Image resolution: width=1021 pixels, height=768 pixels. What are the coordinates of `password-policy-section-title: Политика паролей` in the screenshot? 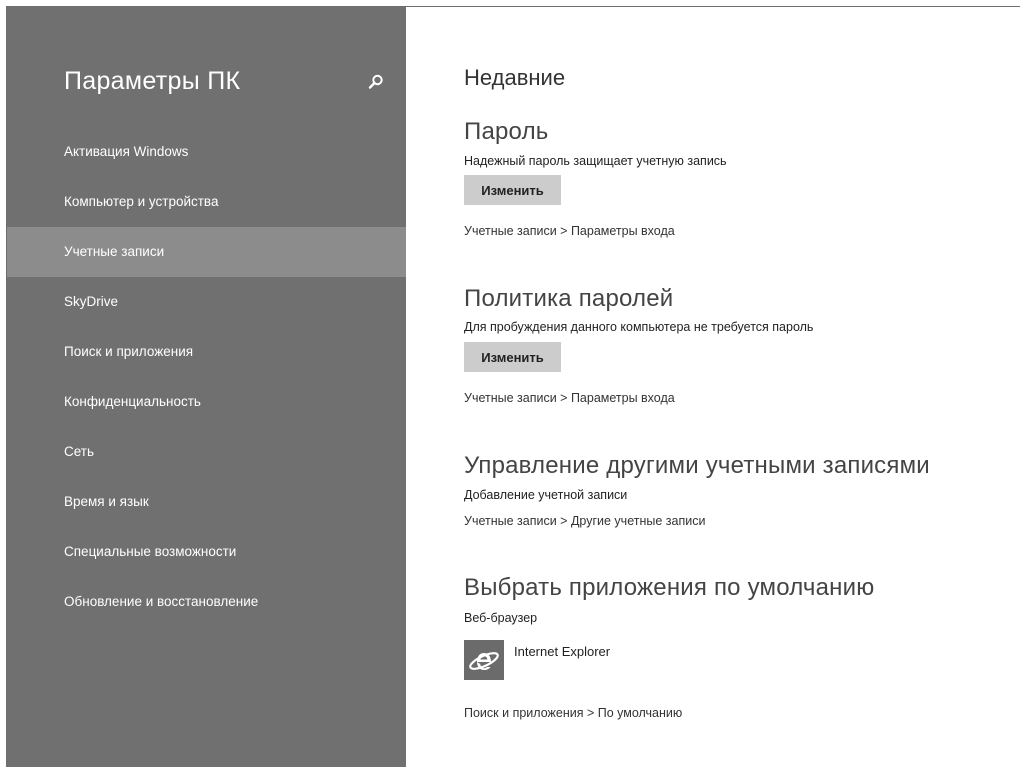 It's located at (569, 298).